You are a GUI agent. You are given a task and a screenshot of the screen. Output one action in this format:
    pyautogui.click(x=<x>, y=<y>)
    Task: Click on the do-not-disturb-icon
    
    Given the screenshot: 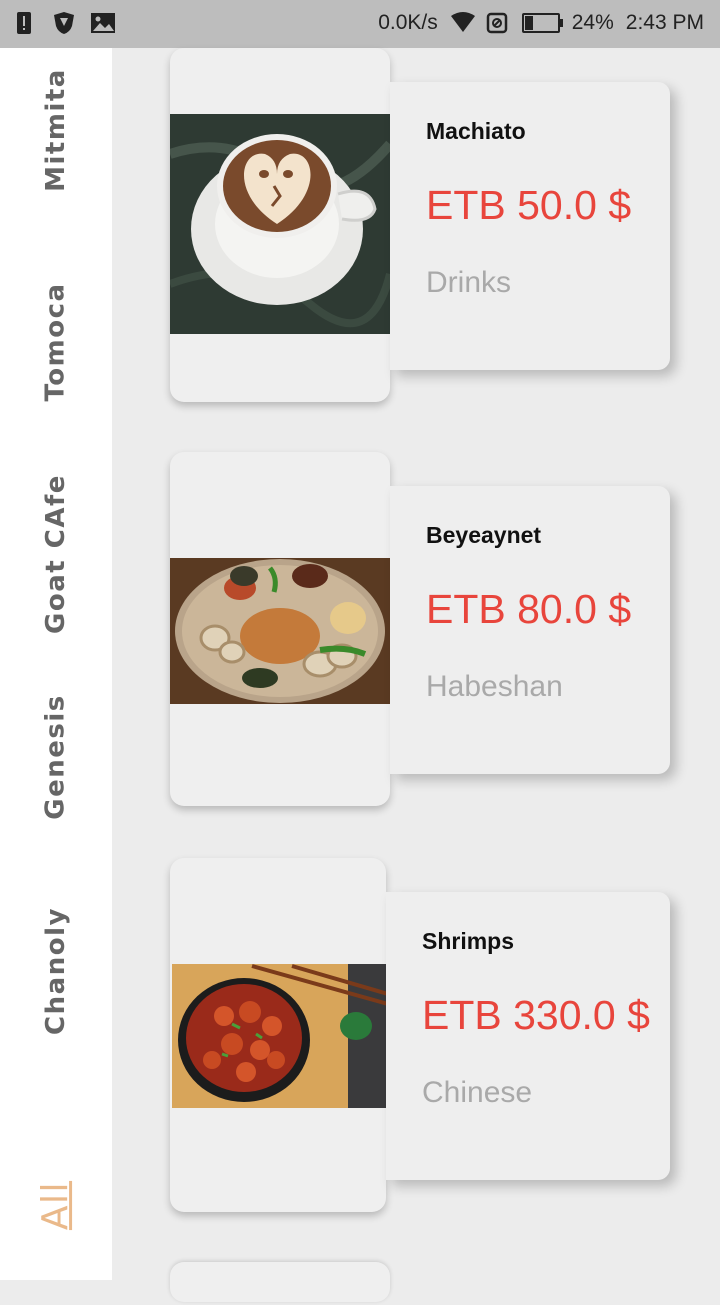 What is the action you would take?
    pyautogui.click(x=498, y=23)
    